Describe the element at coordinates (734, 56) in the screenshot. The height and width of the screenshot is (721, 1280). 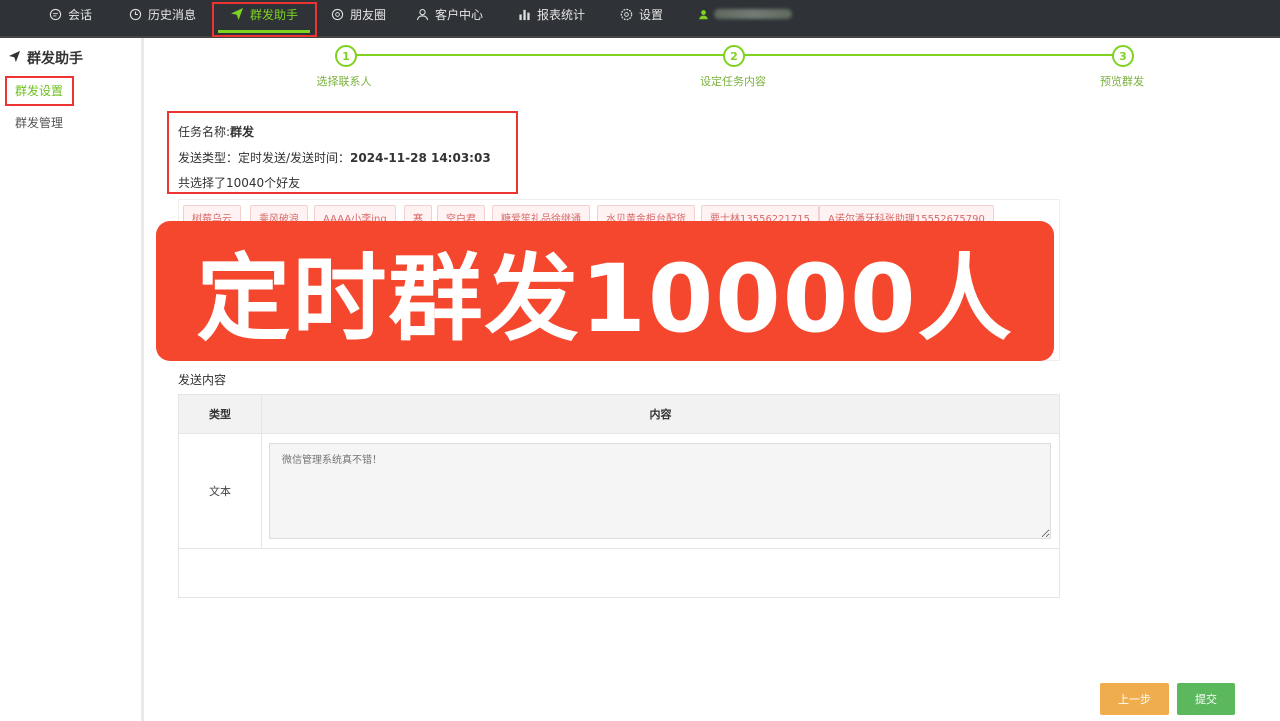
I see `step-2-circle: 2` at that location.